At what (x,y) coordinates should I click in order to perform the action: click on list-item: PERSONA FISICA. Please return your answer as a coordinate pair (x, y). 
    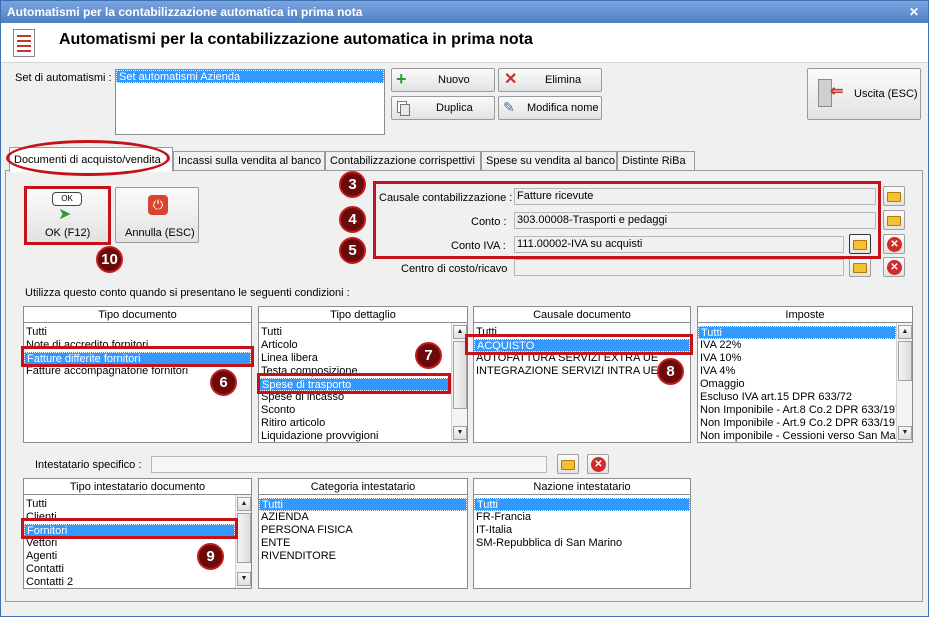
    Looking at the image, I should click on (363, 530).